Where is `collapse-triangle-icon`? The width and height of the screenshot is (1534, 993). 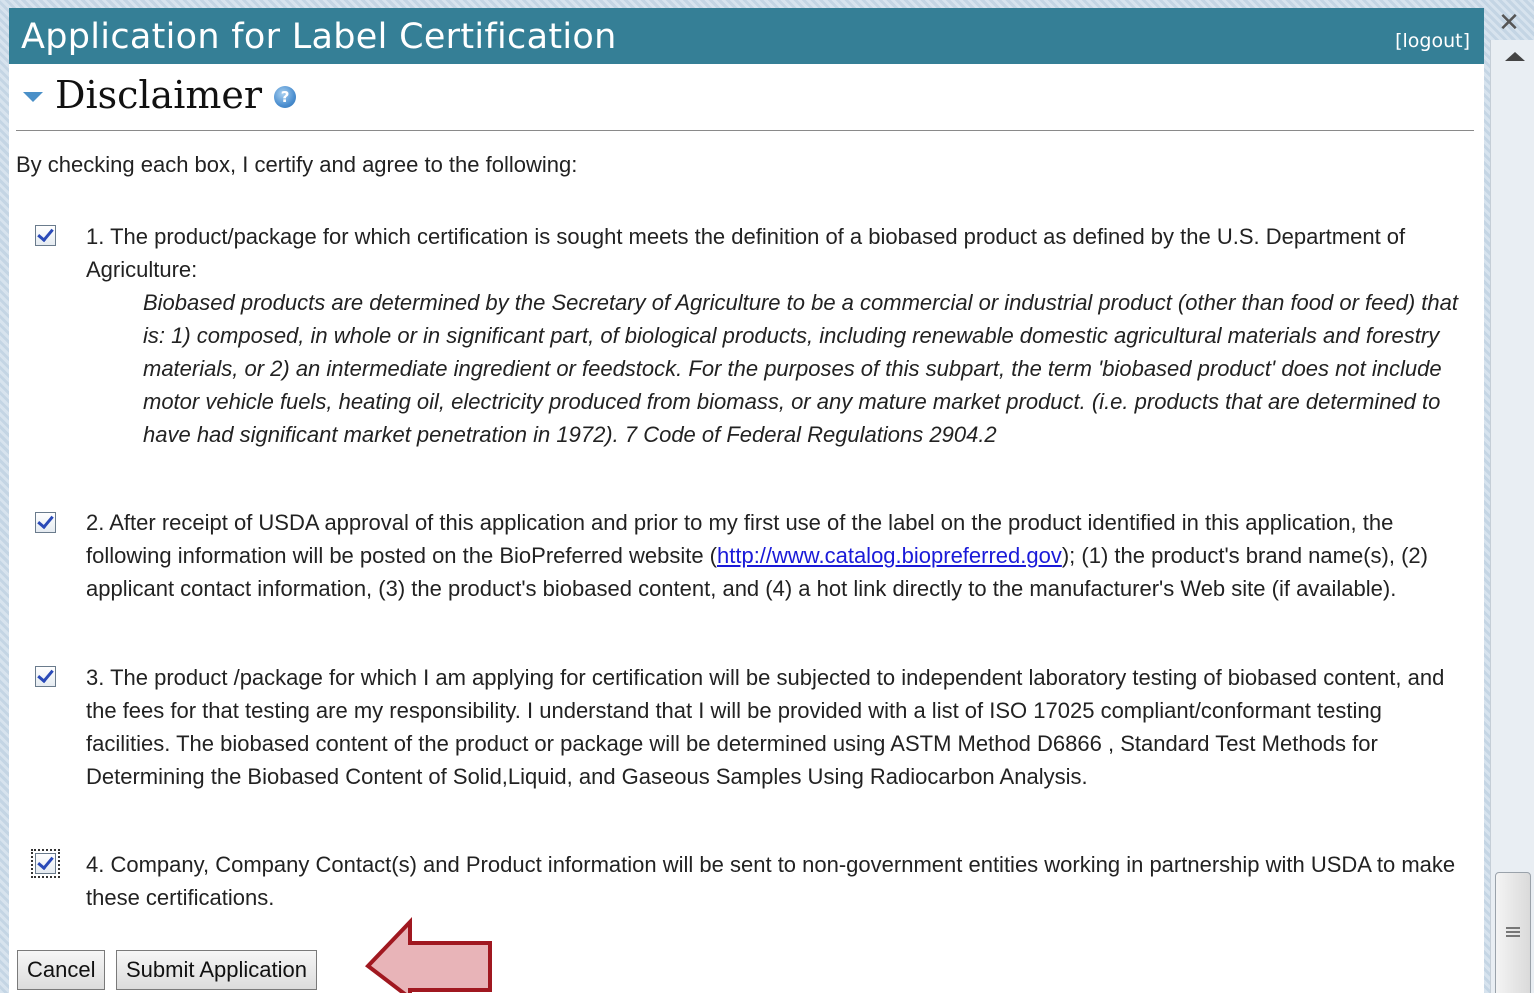
collapse-triangle-icon is located at coordinates (33, 97).